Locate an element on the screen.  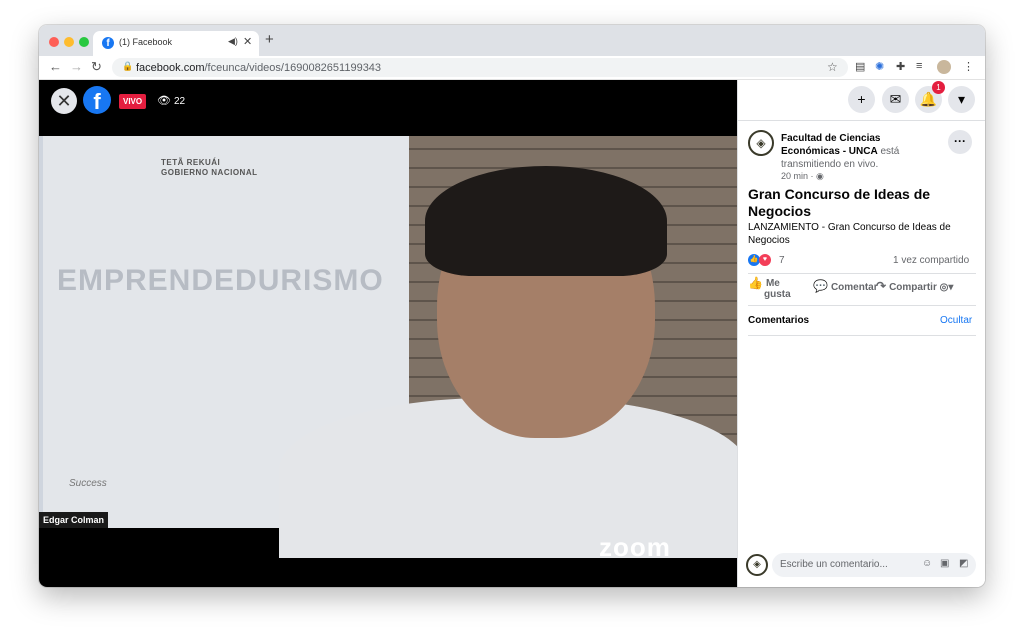
media-queue-icon: ≡ is located at coordinates (919, 66).